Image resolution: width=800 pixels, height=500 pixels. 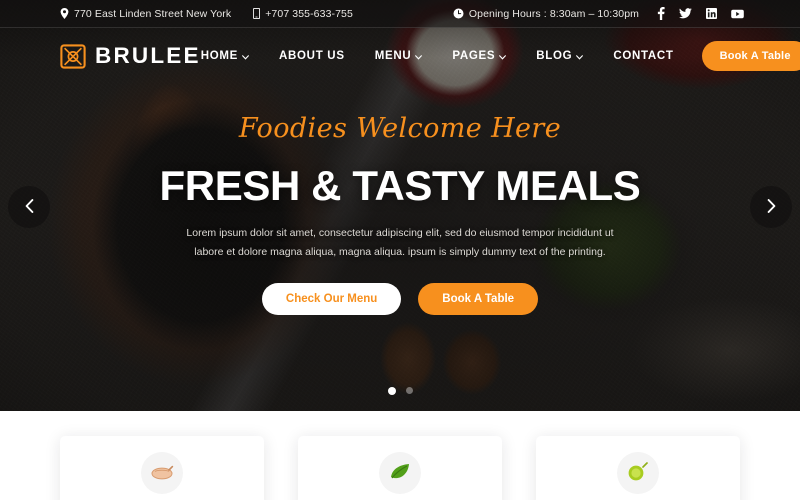 I want to click on topbar-phone: +707 355-633-755, so click(x=303, y=14).